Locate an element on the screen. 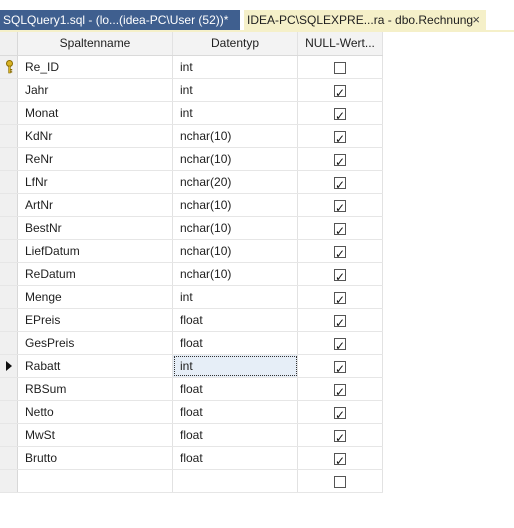 The width and height of the screenshot is (514, 528). table-row: LfNr nchar(20) is located at coordinates (191, 182).